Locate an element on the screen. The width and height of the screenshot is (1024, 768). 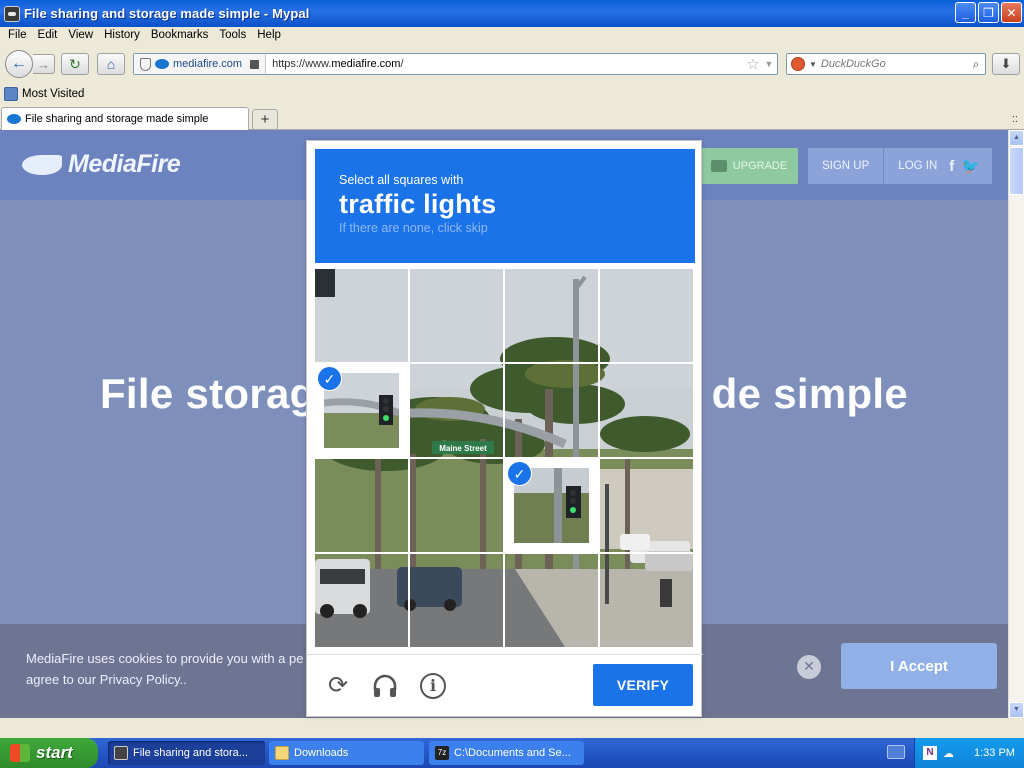
identity-domain: mediafire.com is located at coordinates (208, 64).